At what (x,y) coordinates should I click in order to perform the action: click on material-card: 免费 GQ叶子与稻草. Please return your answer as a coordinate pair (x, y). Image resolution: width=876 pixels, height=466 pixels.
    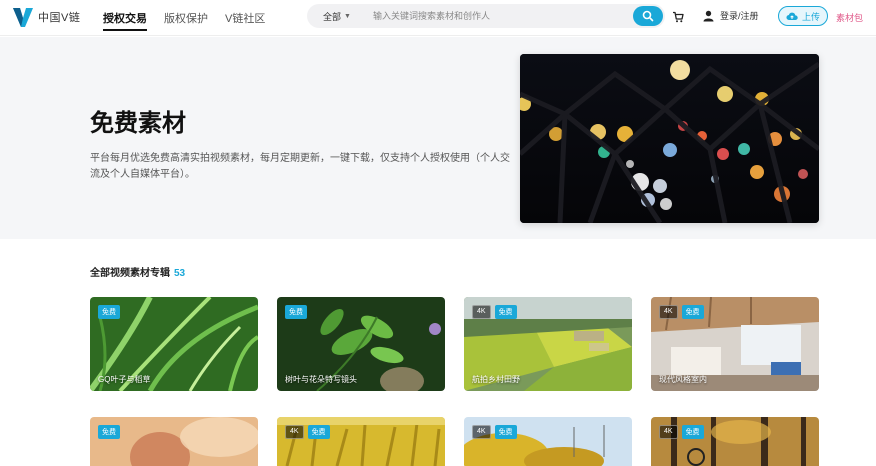
    Looking at the image, I should click on (174, 344).